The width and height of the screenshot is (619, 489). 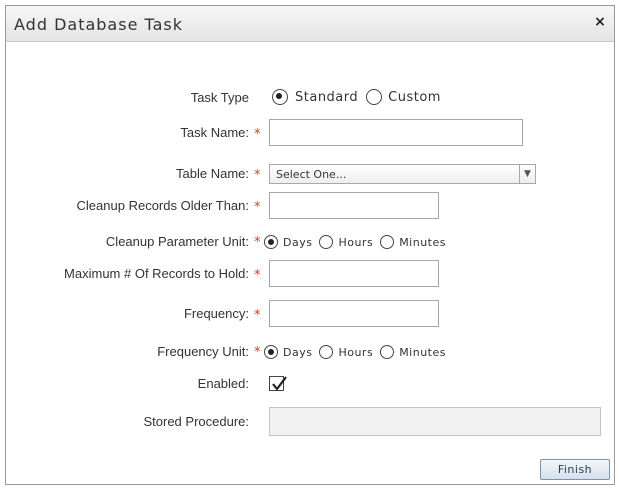 I want to click on frequency-input, so click(x=354, y=313).